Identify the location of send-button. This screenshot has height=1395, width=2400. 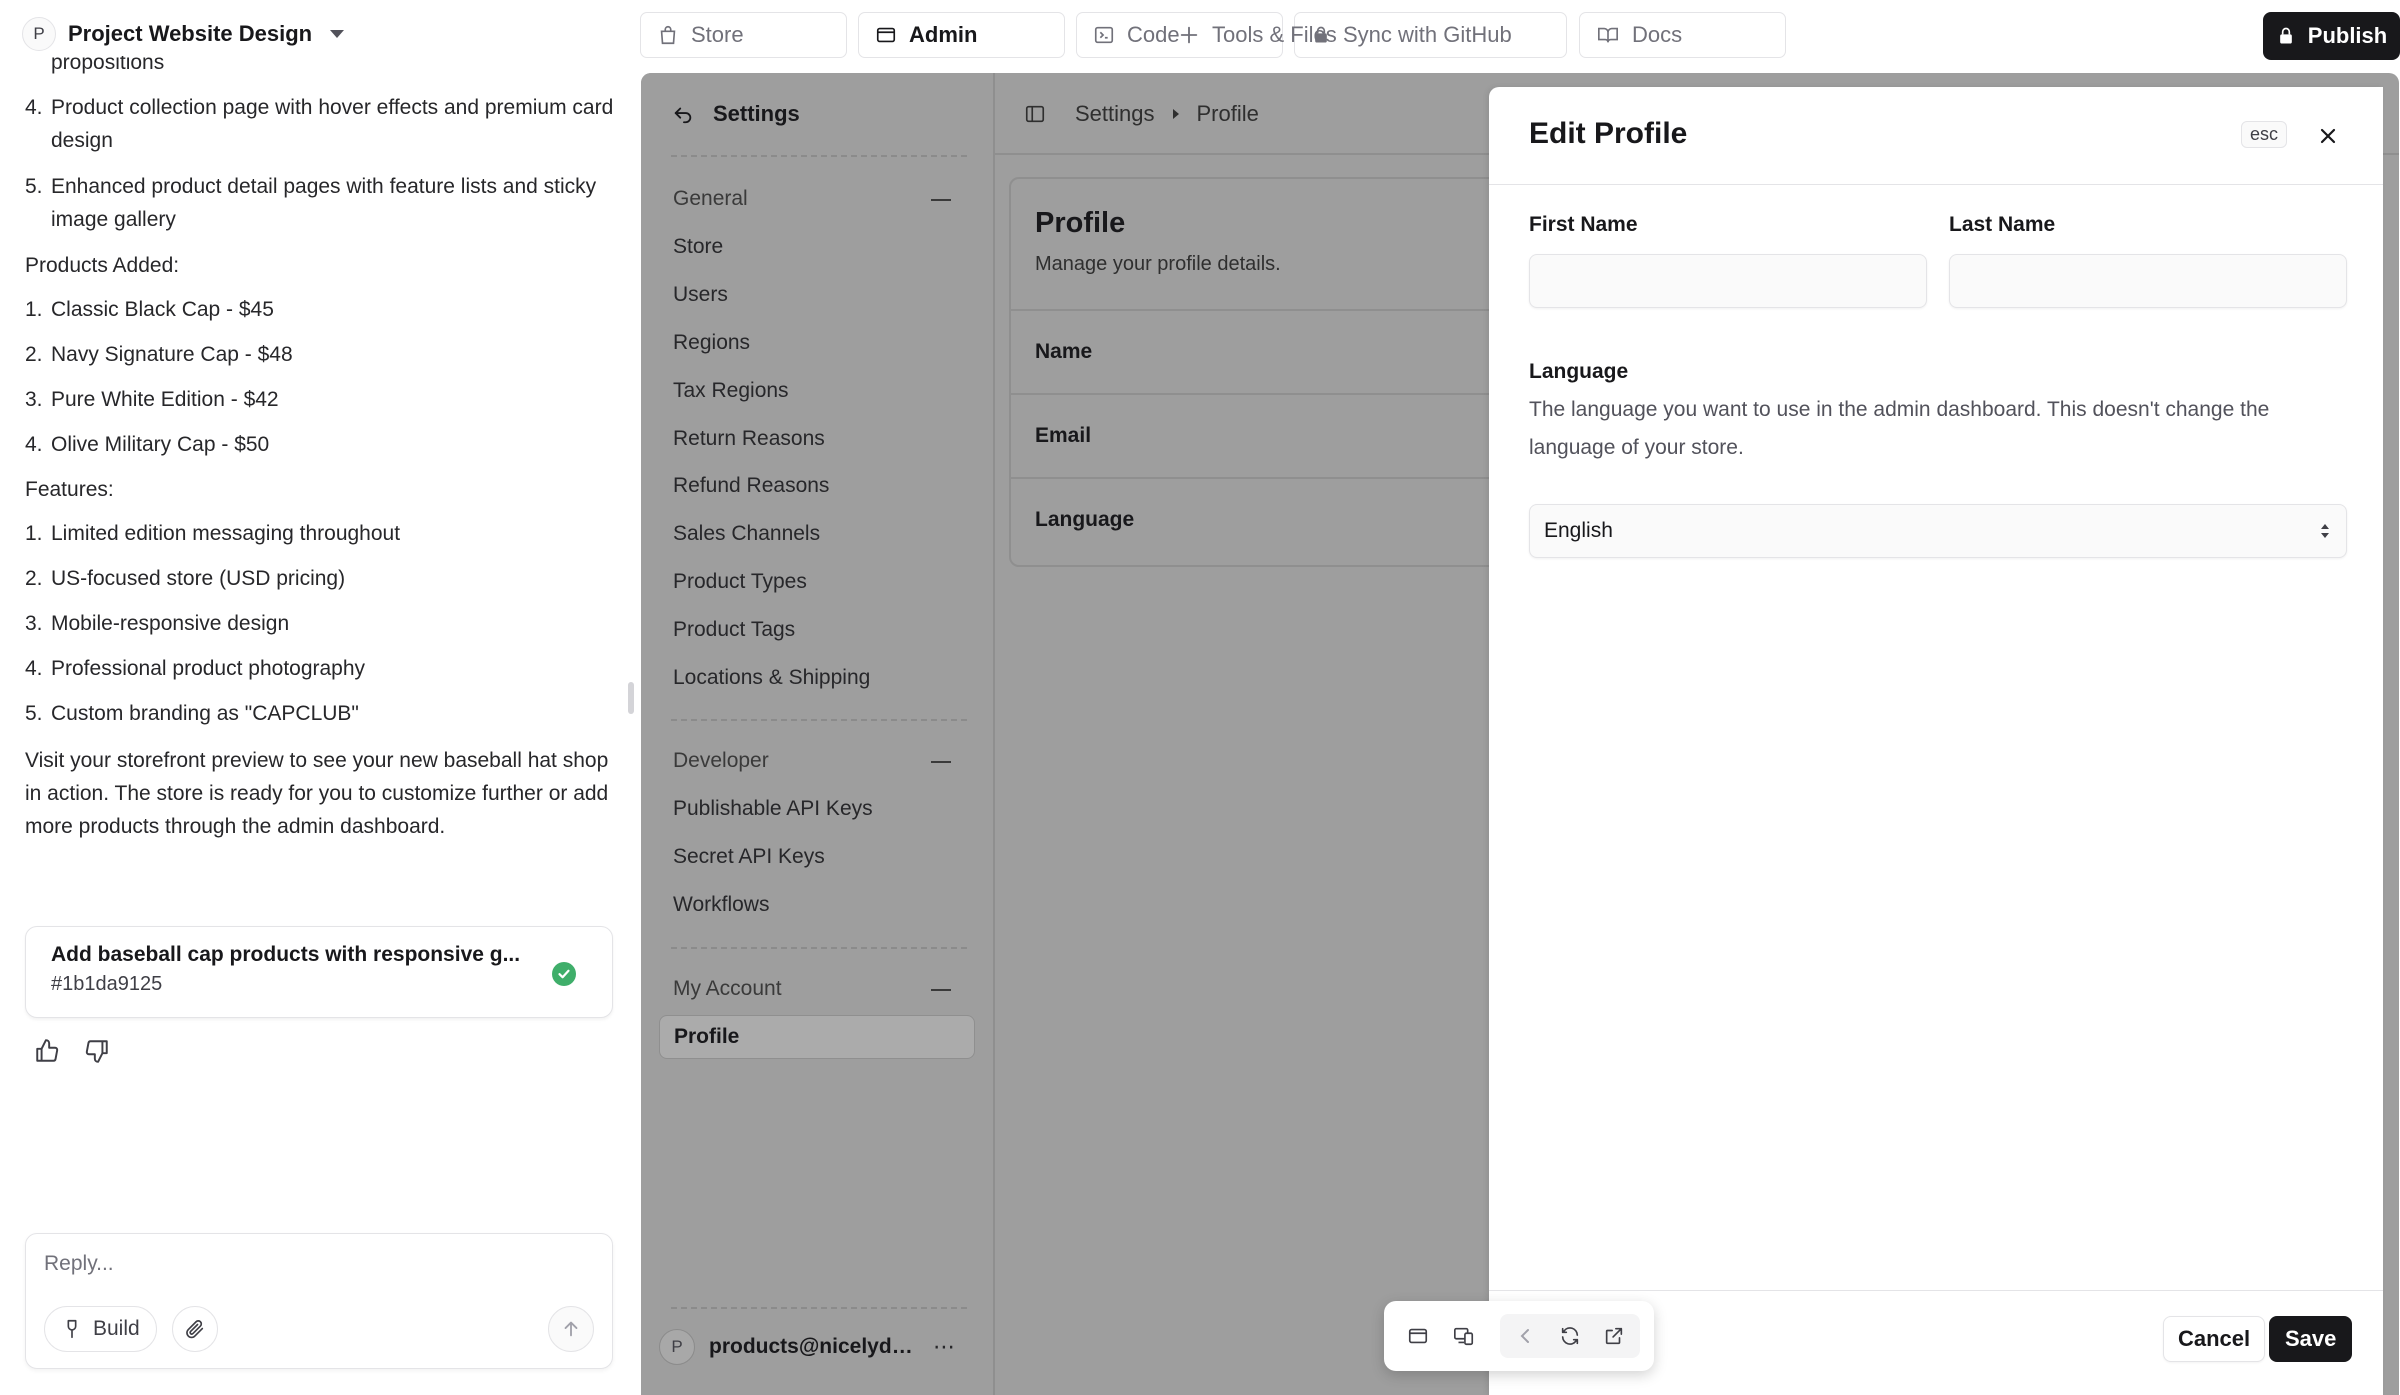
(571, 1329).